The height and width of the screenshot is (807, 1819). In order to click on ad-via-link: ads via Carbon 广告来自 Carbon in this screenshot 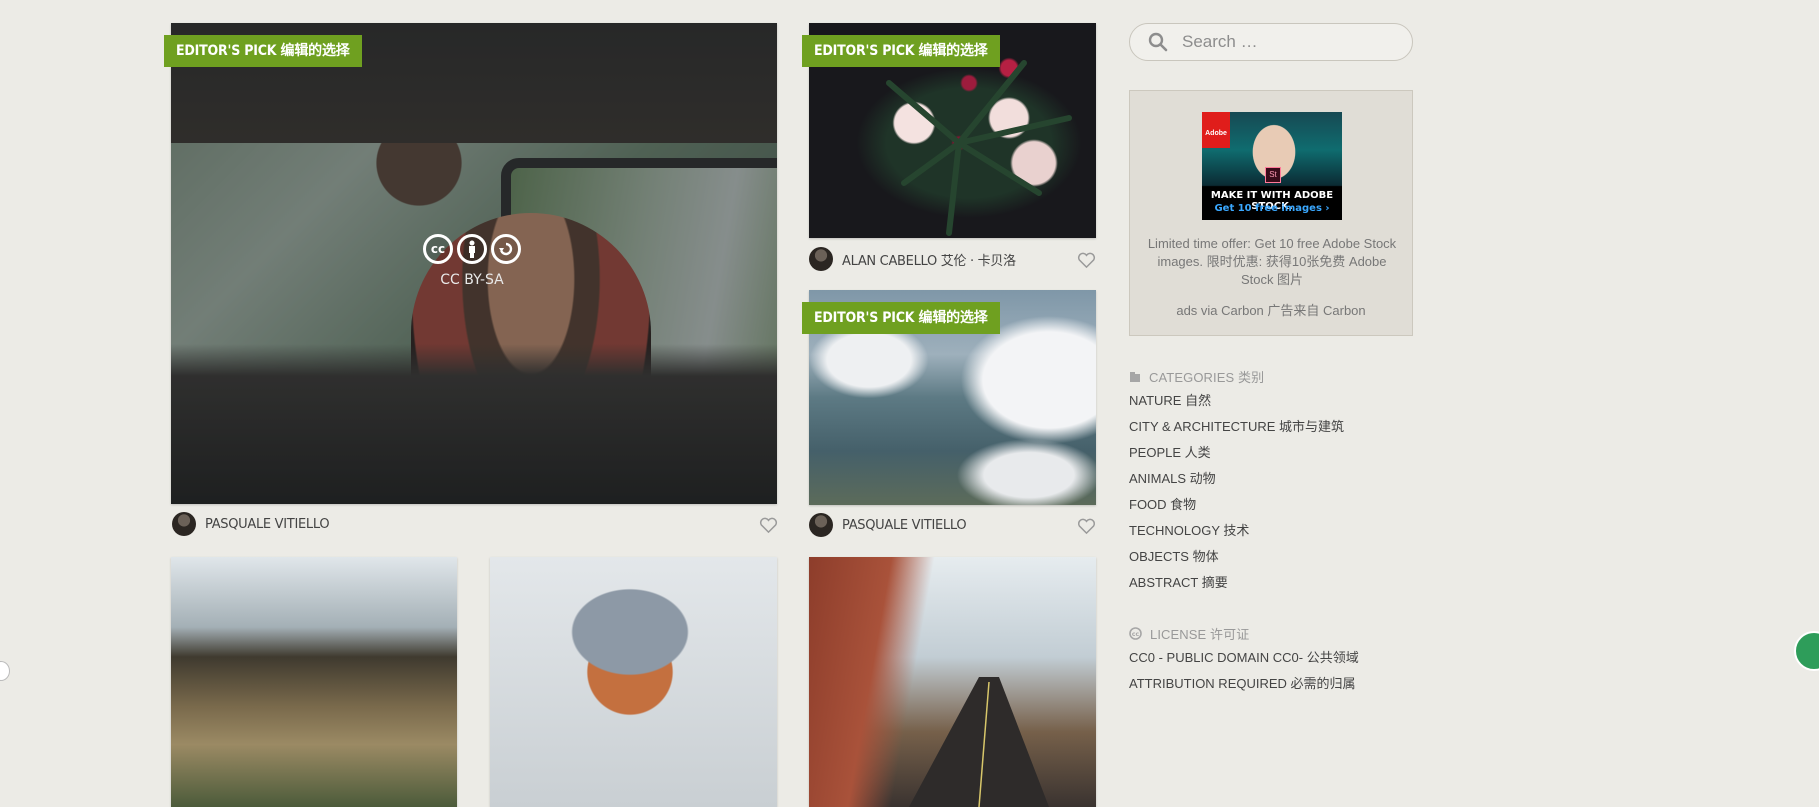, I will do `click(1271, 309)`.